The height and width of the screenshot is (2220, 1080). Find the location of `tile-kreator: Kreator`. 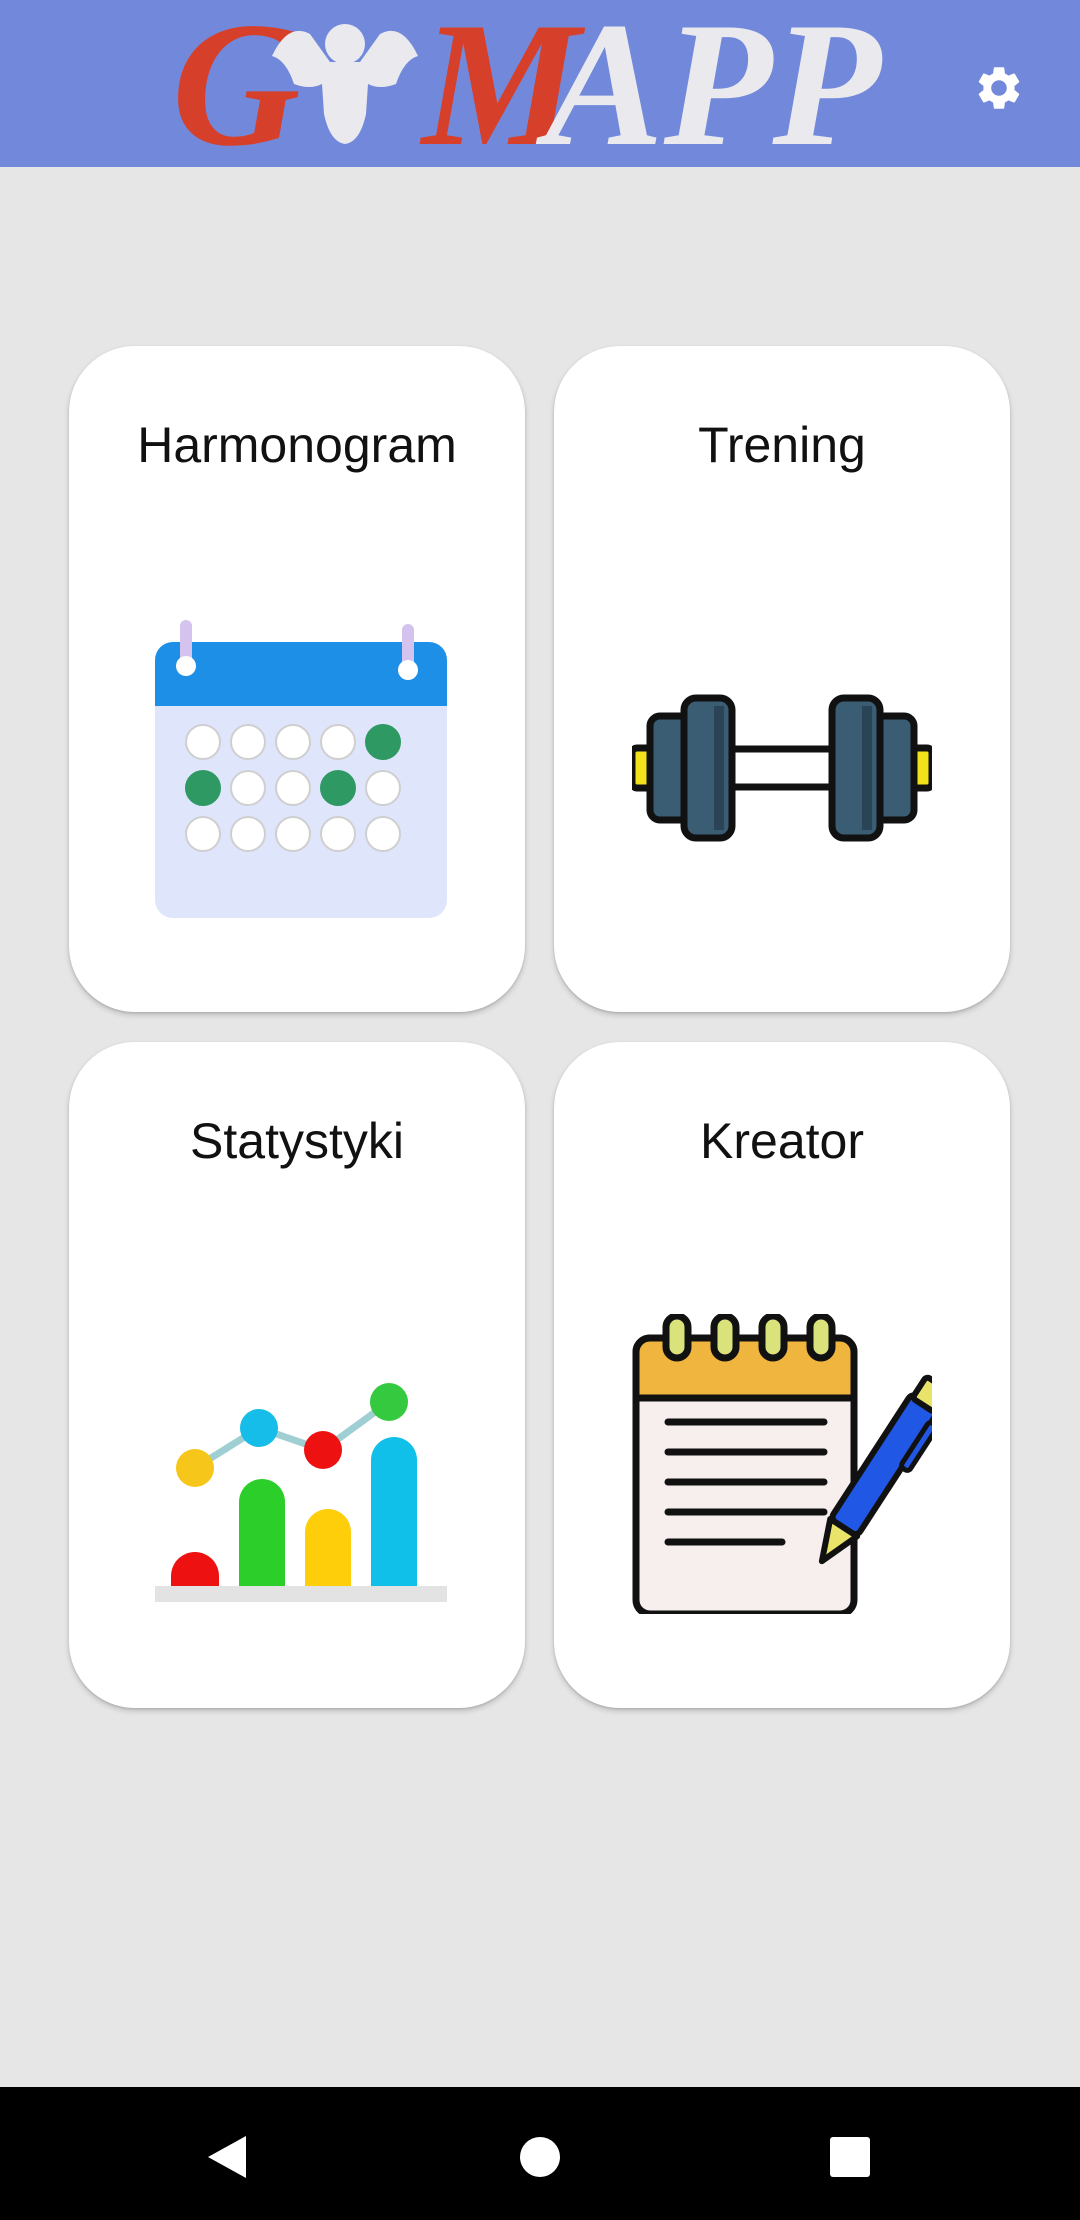

tile-kreator: Kreator is located at coordinates (782, 1375).